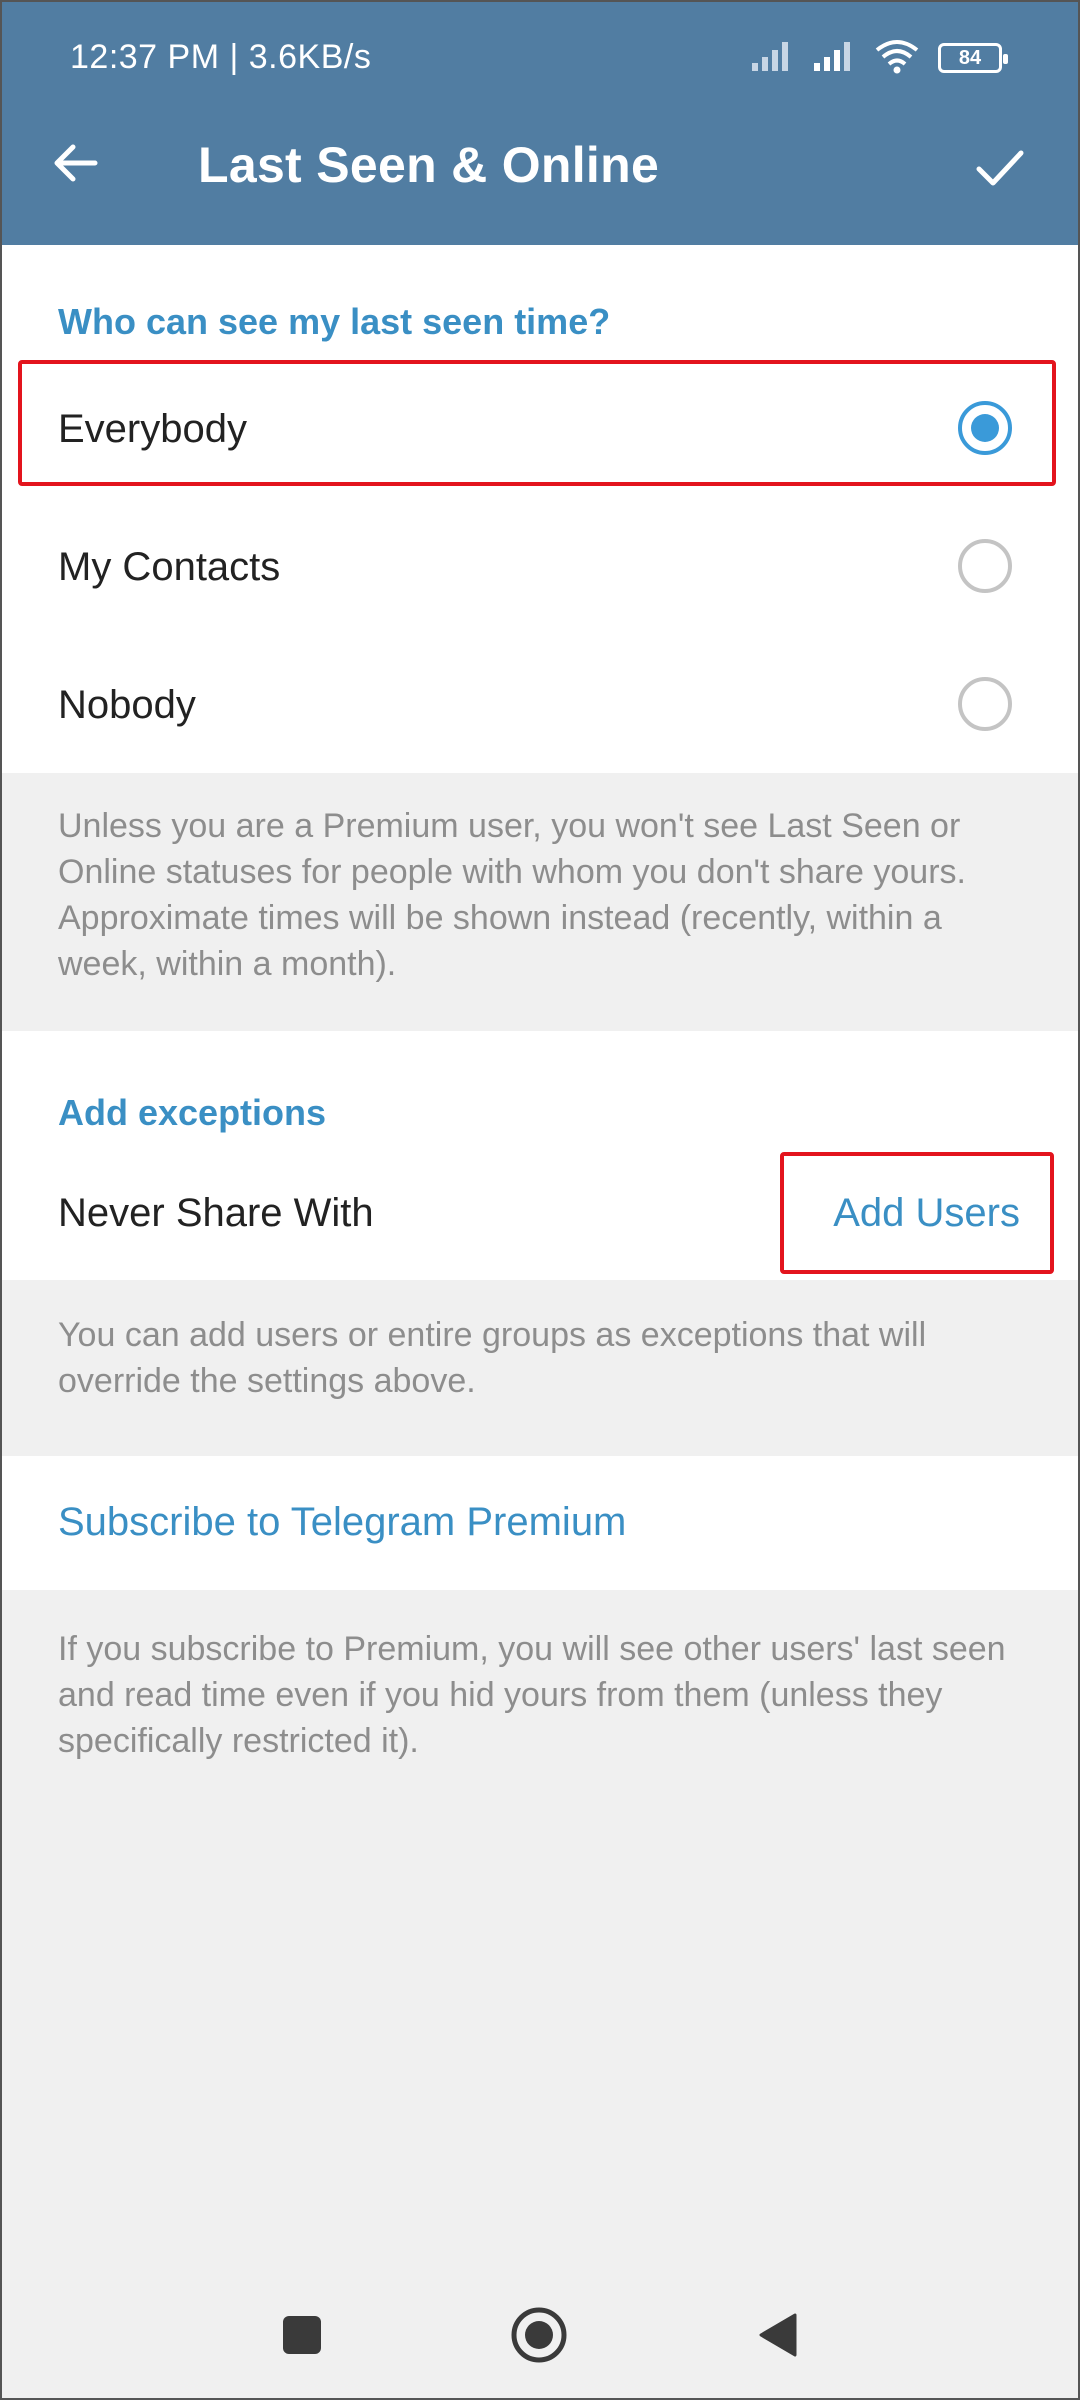 This screenshot has height=2400, width=1080. I want to click on app-header: 12:37 PM | 3.6KB/s 84 Last Seen & Online, so click(540, 122).